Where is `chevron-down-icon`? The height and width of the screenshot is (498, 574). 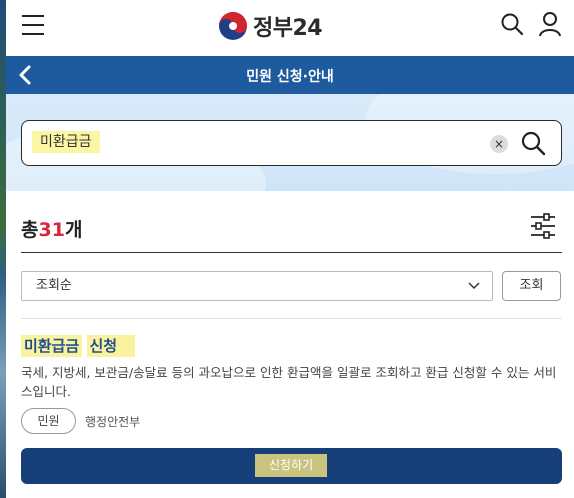 chevron-down-icon is located at coordinates (474, 286).